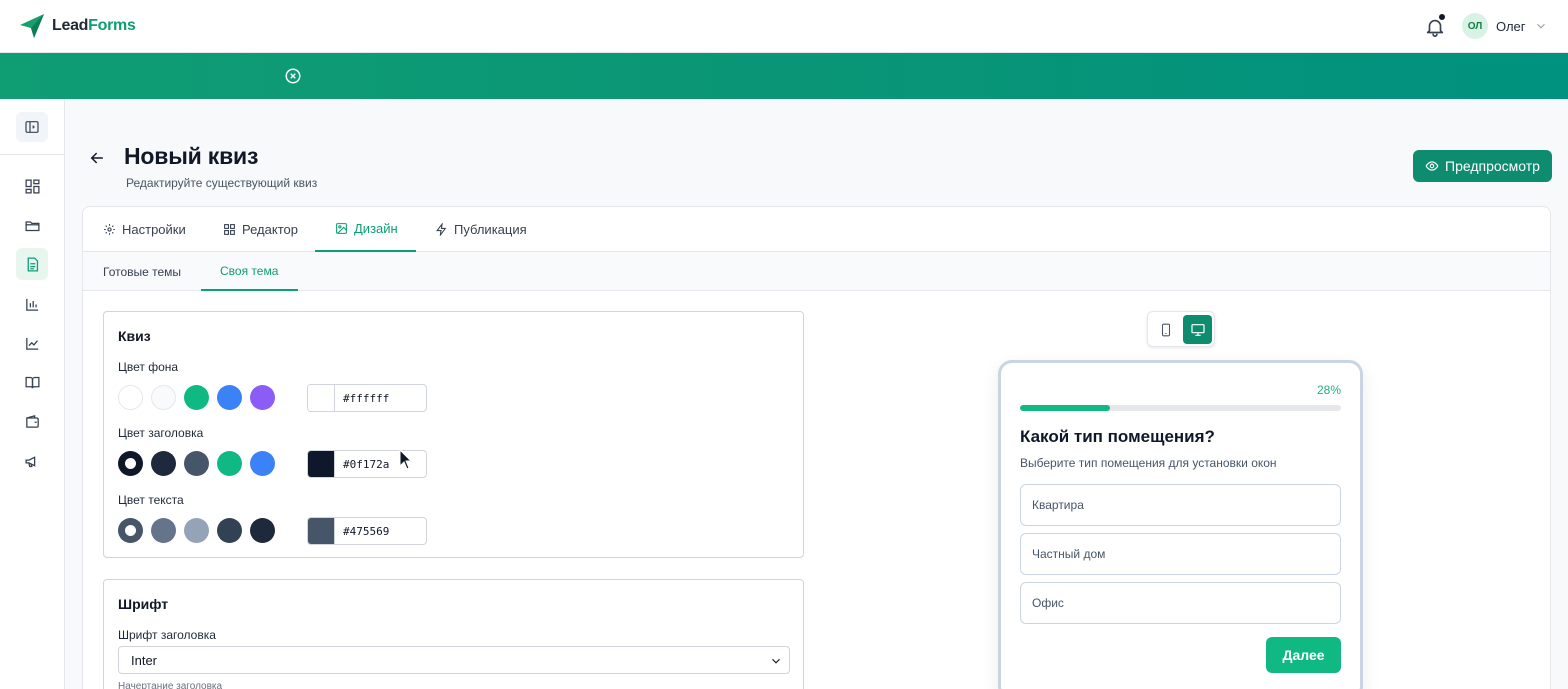  Describe the element at coordinates (816, 229) in the screenshot. I see `main-tabs: Настройки Редактор Дизайн Публикация` at that location.